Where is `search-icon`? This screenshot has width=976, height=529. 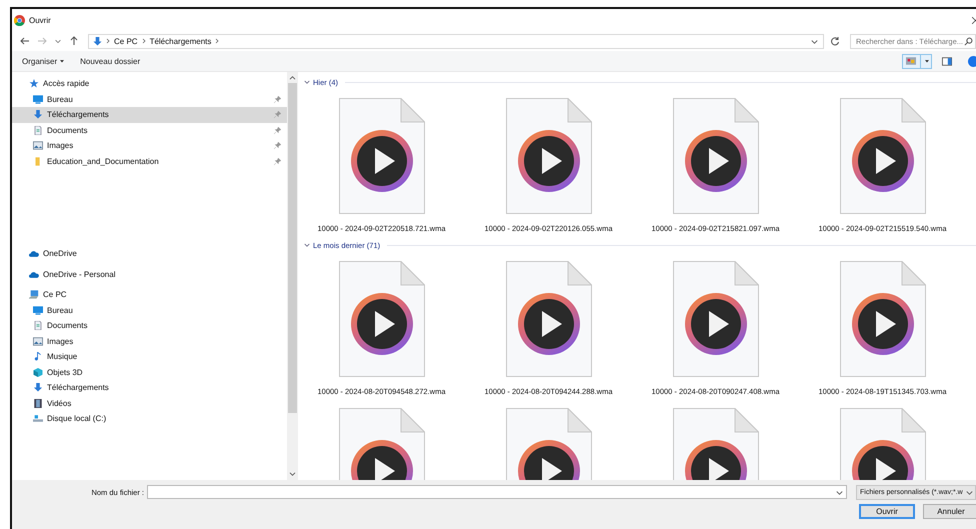 search-icon is located at coordinates (968, 41).